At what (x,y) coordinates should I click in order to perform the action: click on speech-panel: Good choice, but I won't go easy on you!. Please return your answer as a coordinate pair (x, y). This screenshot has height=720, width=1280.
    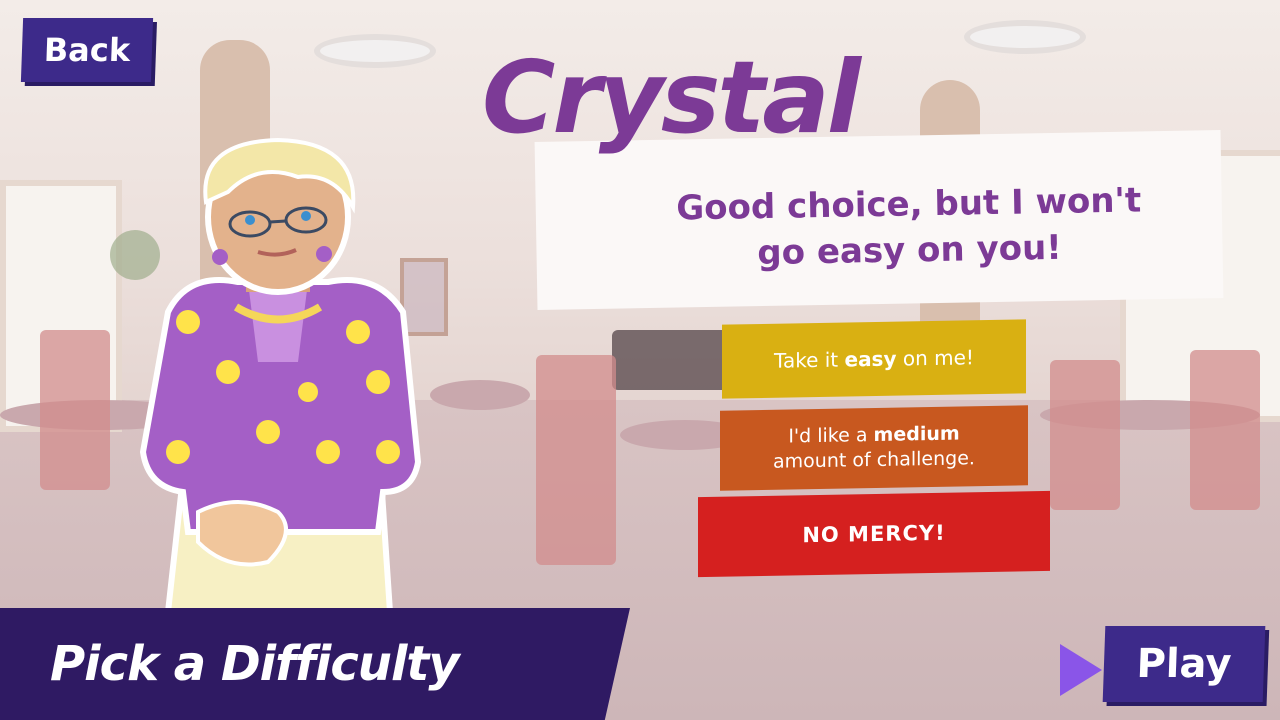
    Looking at the image, I should click on (879, 220).